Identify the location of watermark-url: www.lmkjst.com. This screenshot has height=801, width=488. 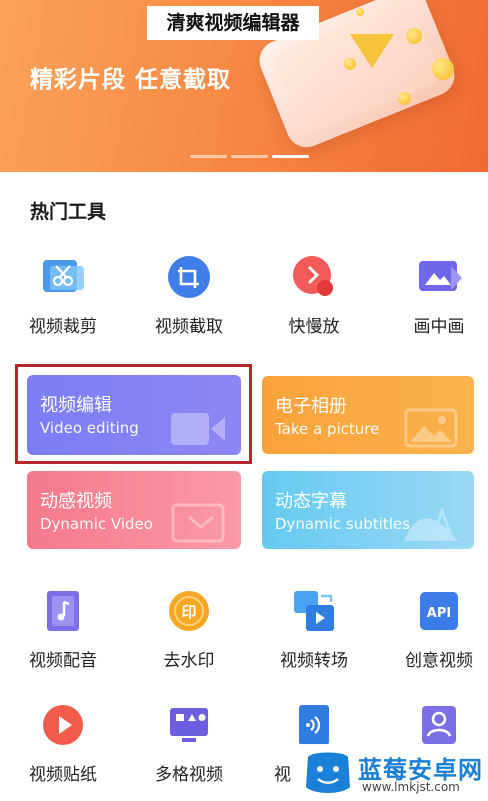
(411, 787).